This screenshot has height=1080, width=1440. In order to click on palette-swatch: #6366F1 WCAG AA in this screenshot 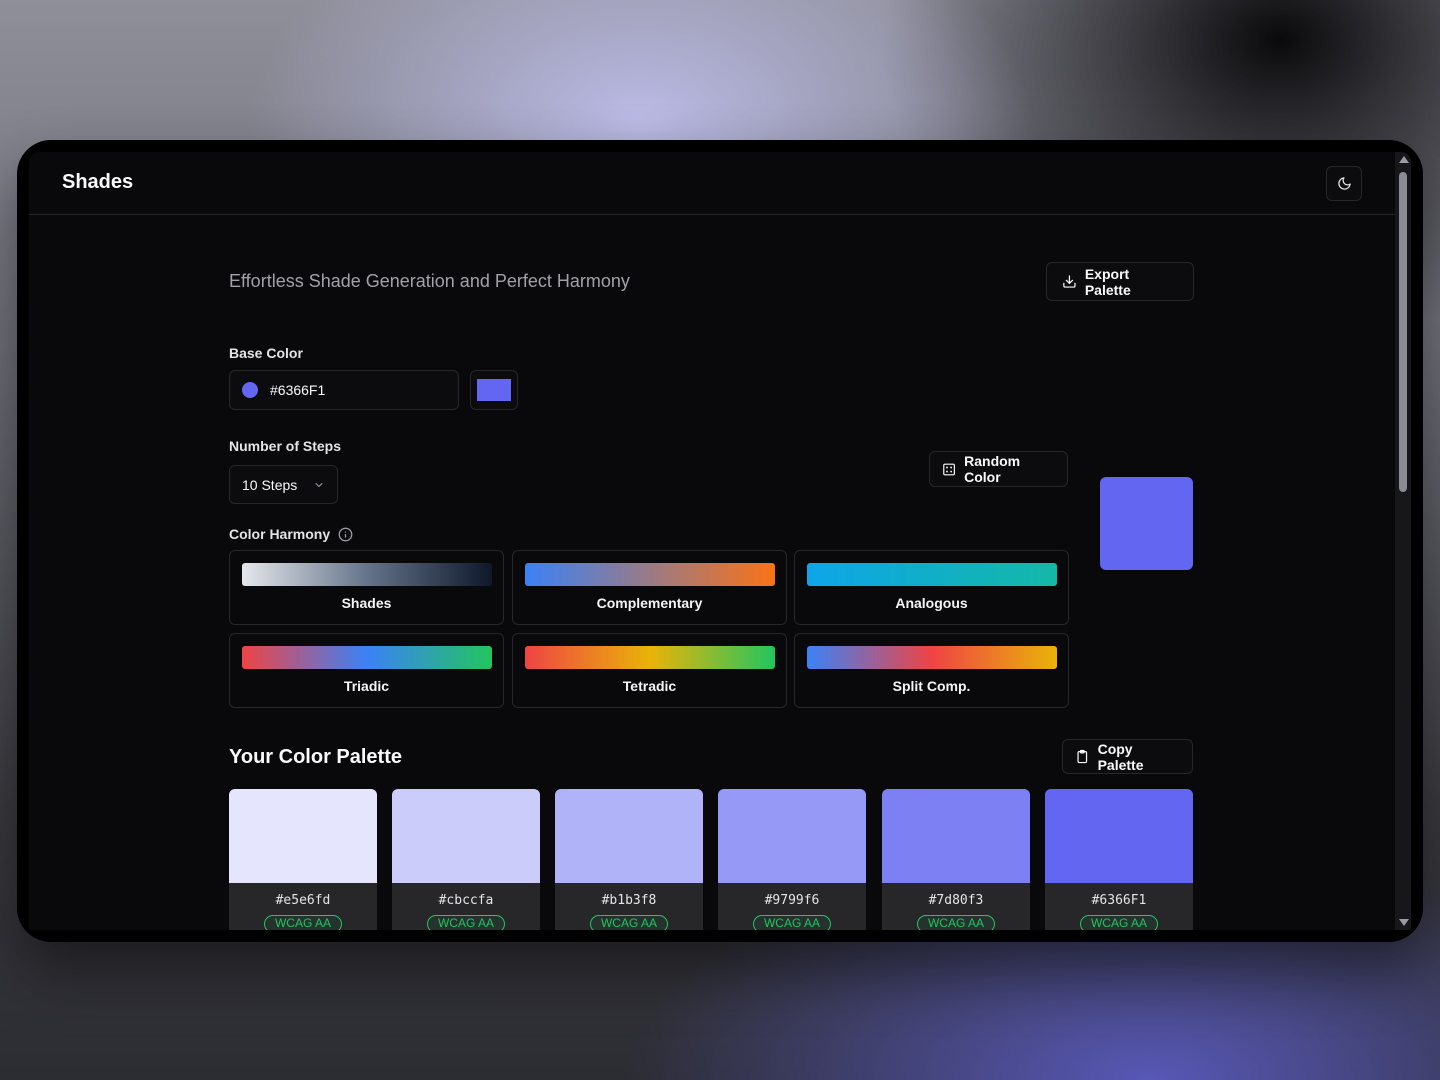, I will do `click(1119, 859)`.